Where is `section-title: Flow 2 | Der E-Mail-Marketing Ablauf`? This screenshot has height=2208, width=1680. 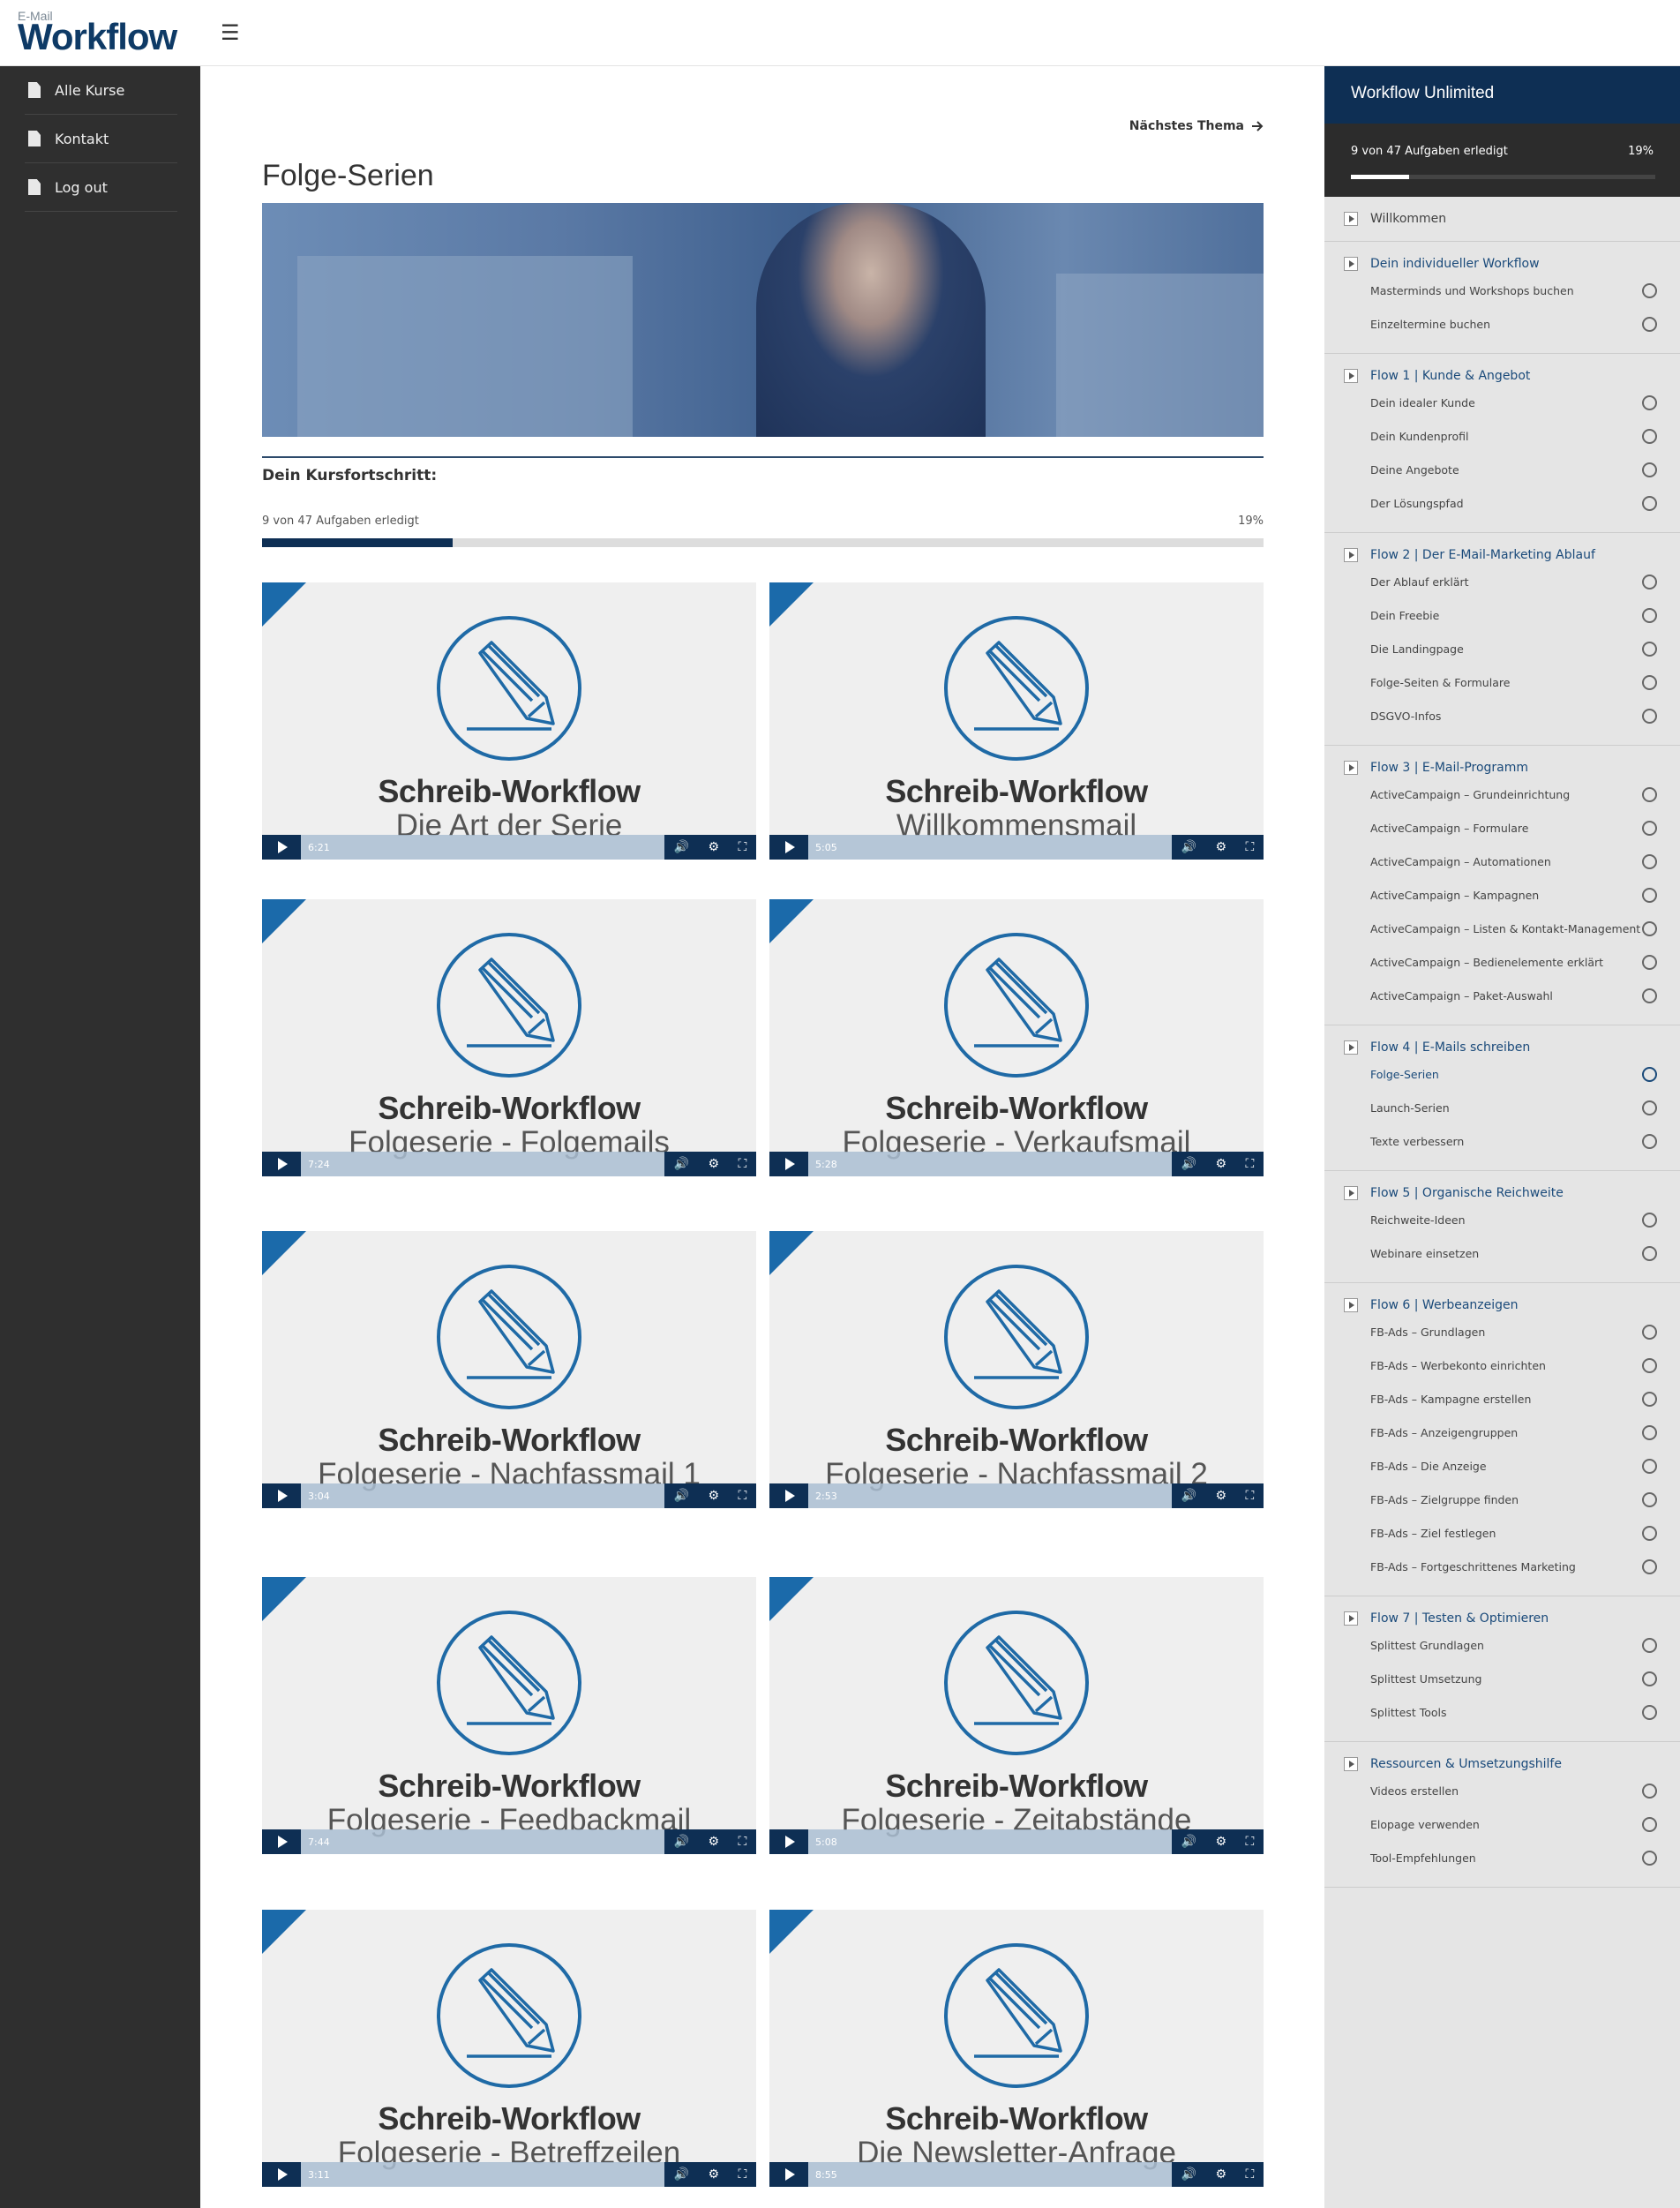
section-title: Flow 2 | Der E-Mail-Marketing Ablauf is located at coordinates (1512, 555).